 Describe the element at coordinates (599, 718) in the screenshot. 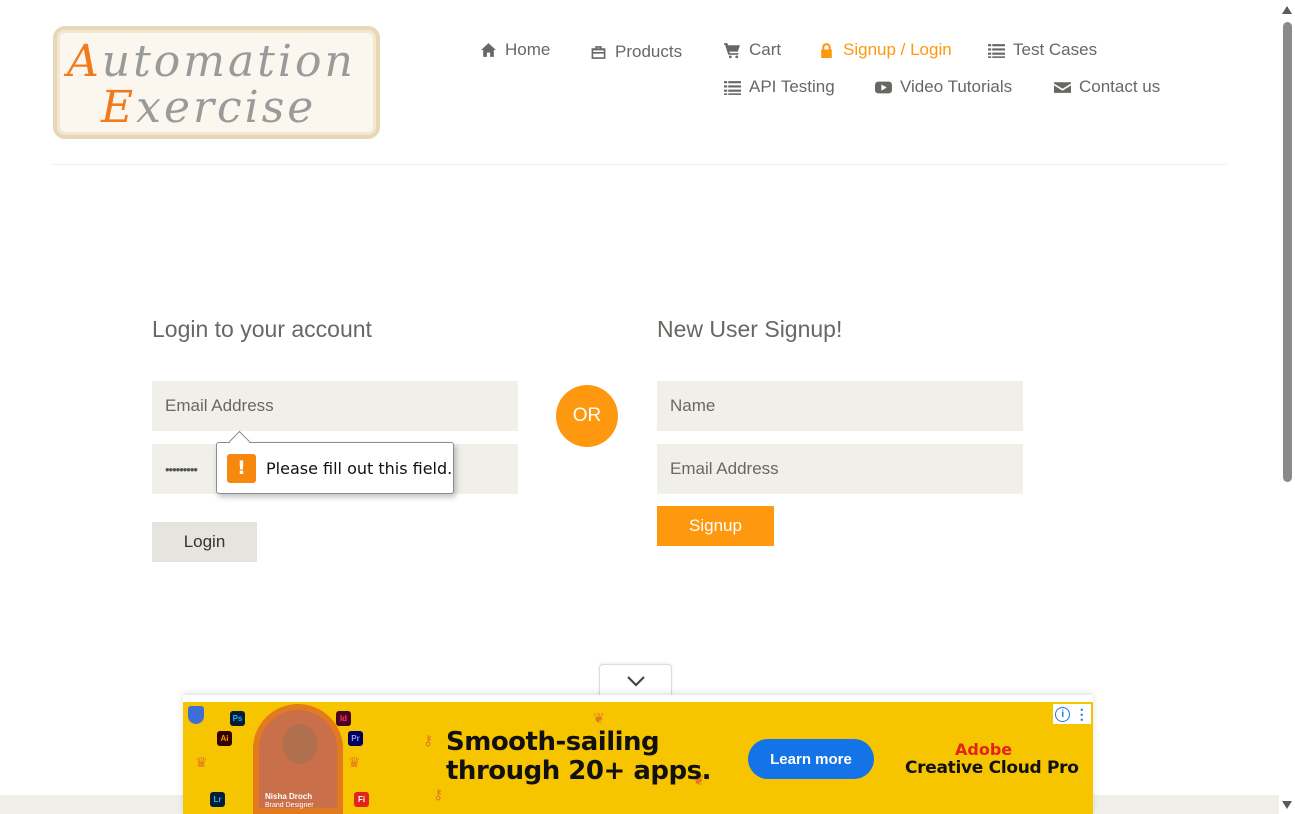

I see `leaf-decoration-icon: ❦` at that location.